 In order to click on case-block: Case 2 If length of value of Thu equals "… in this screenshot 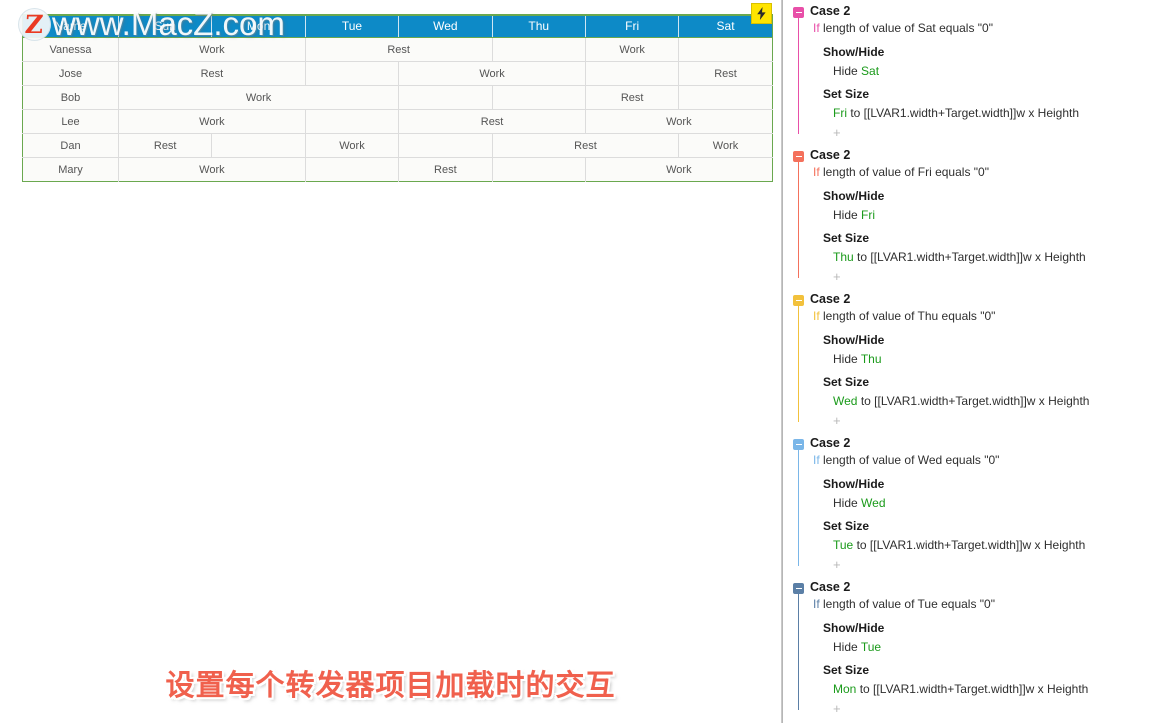, I will do `click(965, 360)`.